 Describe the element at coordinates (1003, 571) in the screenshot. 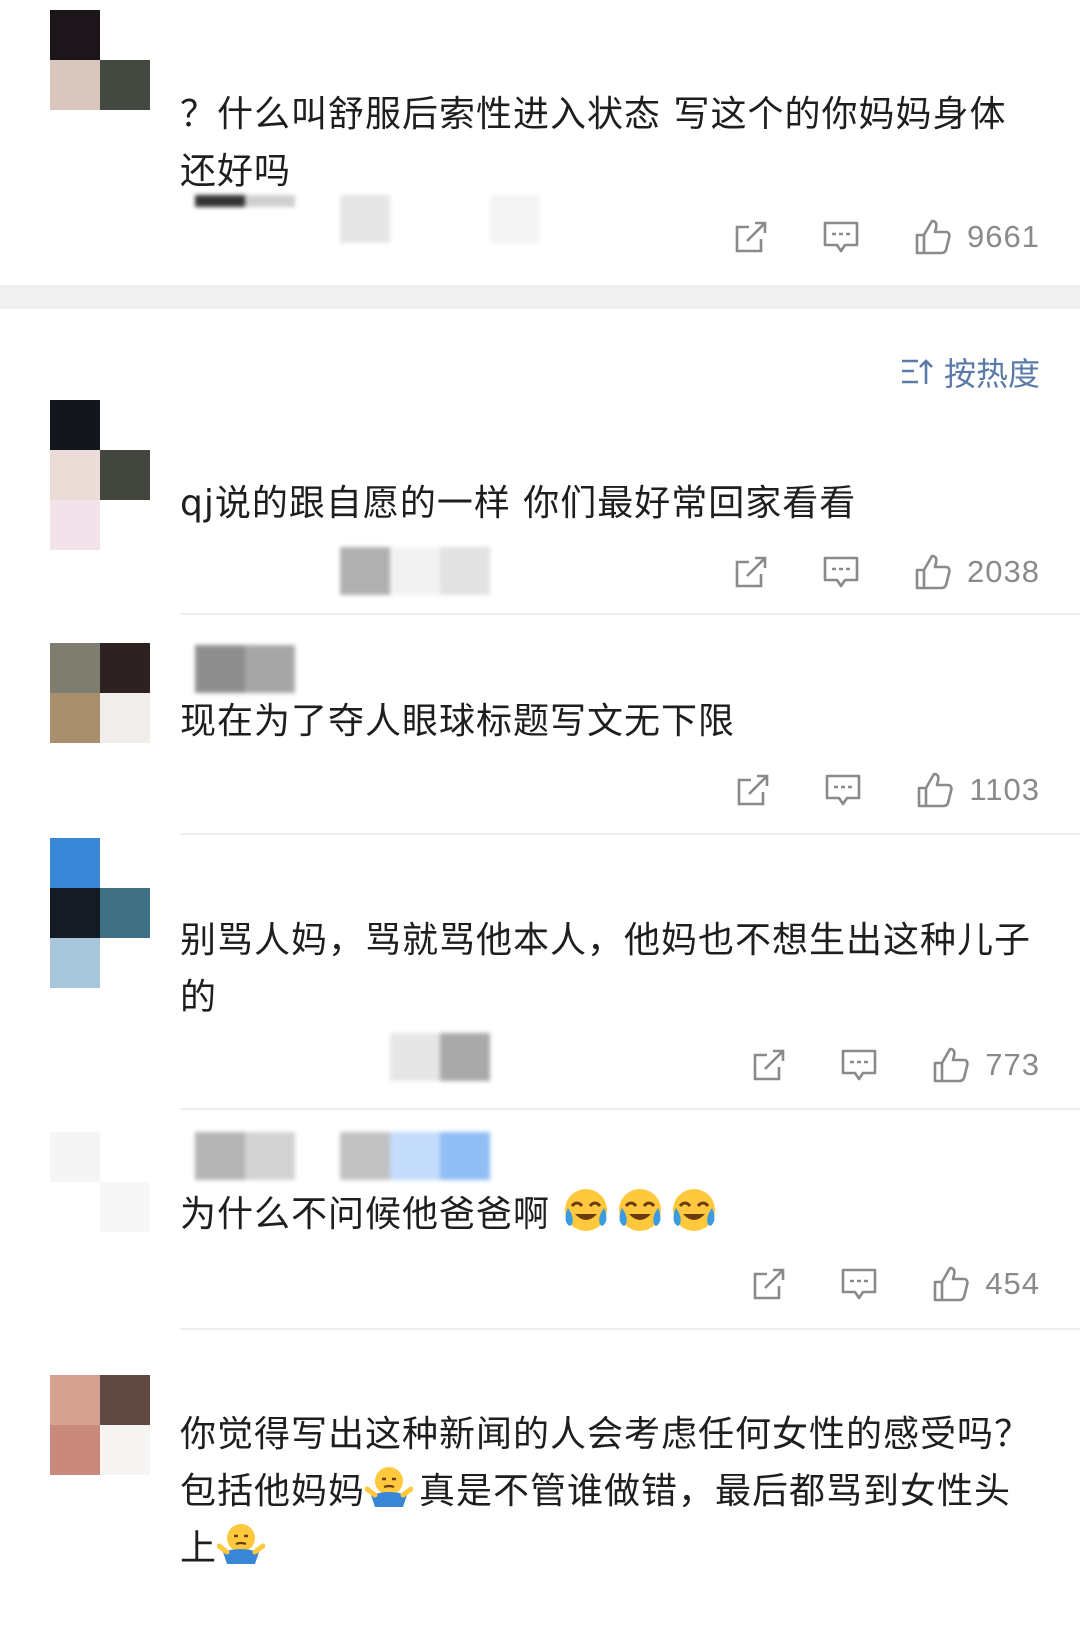

I see `like-count: 2038` at that location.